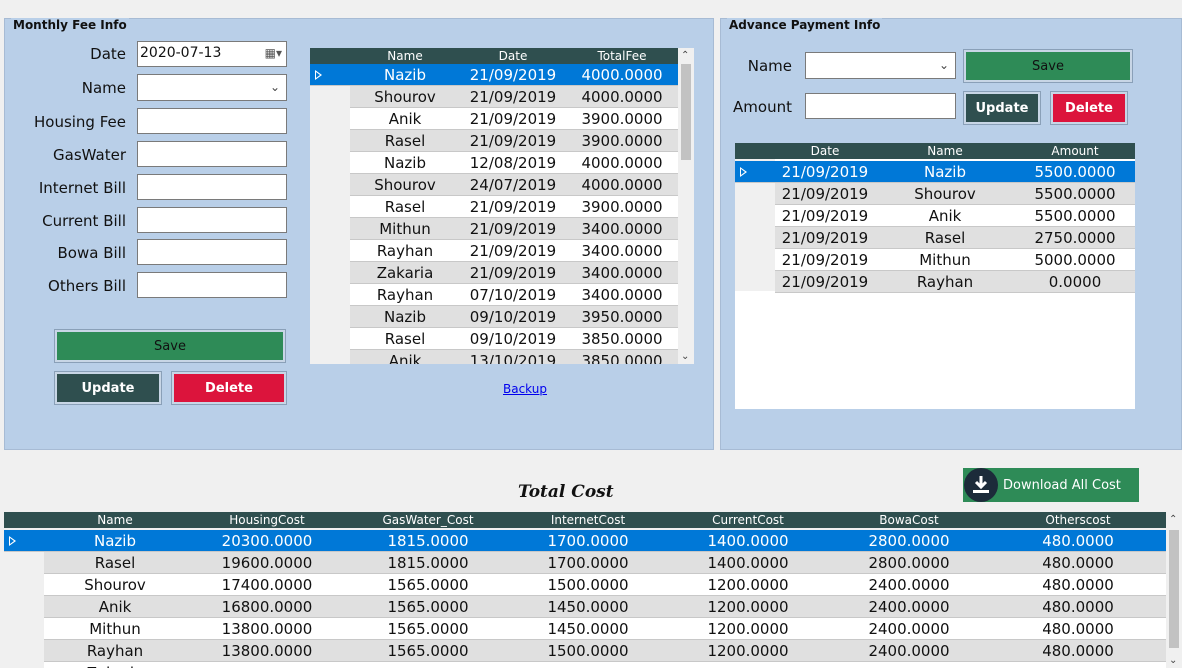  I want to click on column-header: GasWater_Cost, so click(428, 520).